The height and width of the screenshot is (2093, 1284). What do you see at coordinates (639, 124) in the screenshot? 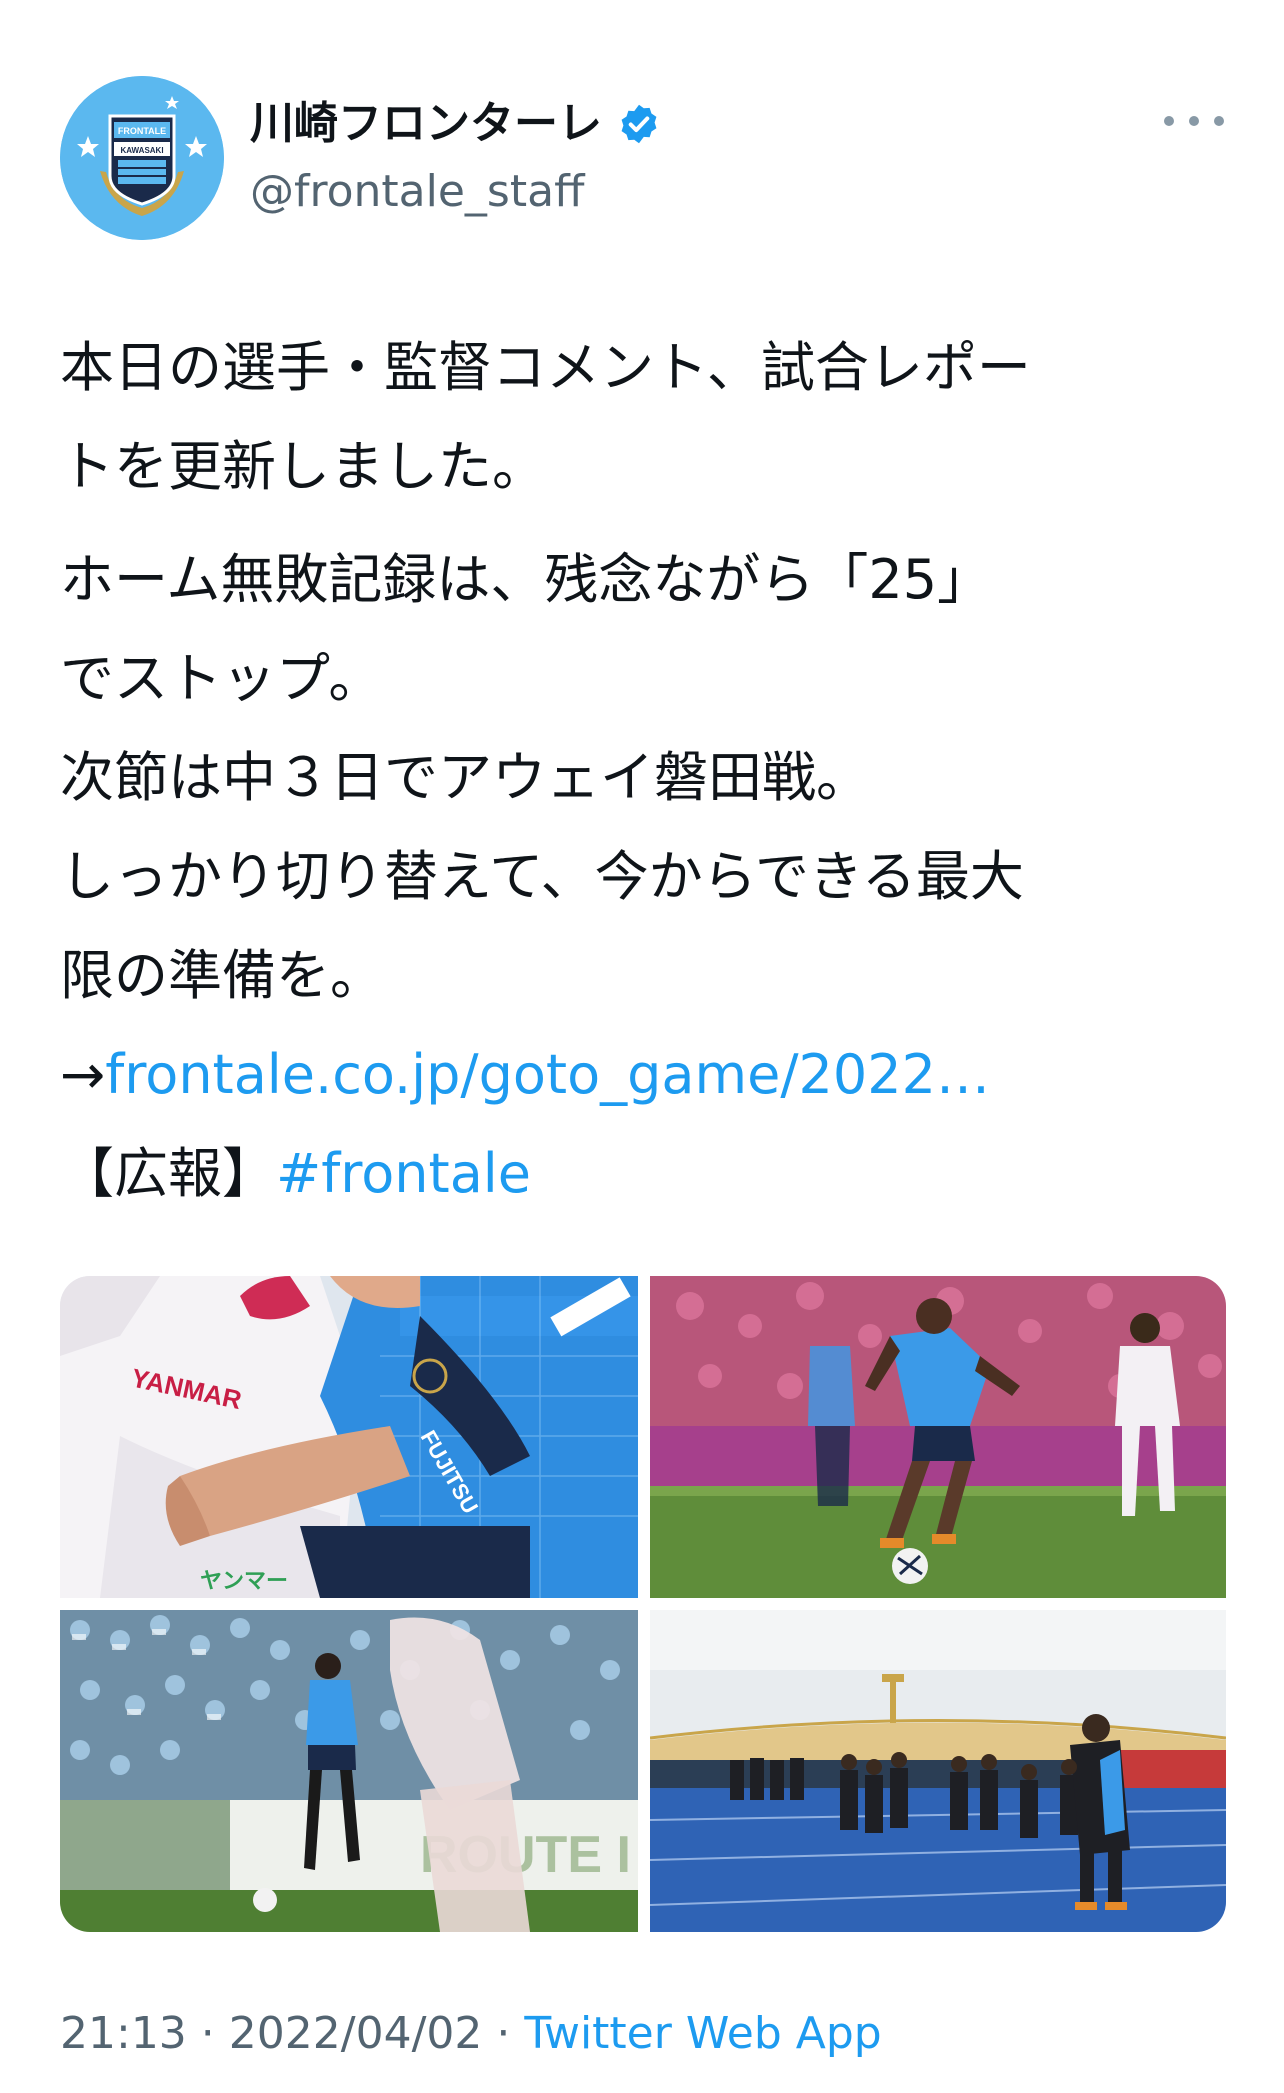
I see `verified-badge-icon` at bounding box center [639, 124].